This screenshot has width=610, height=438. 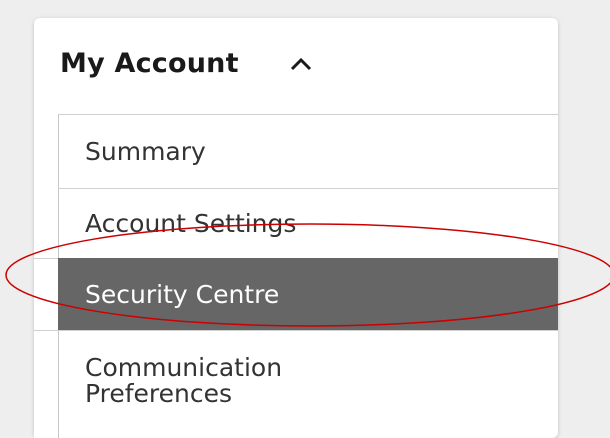 I want to click on menu-item-label: Communication Preferences, so click(x=184, y=380).